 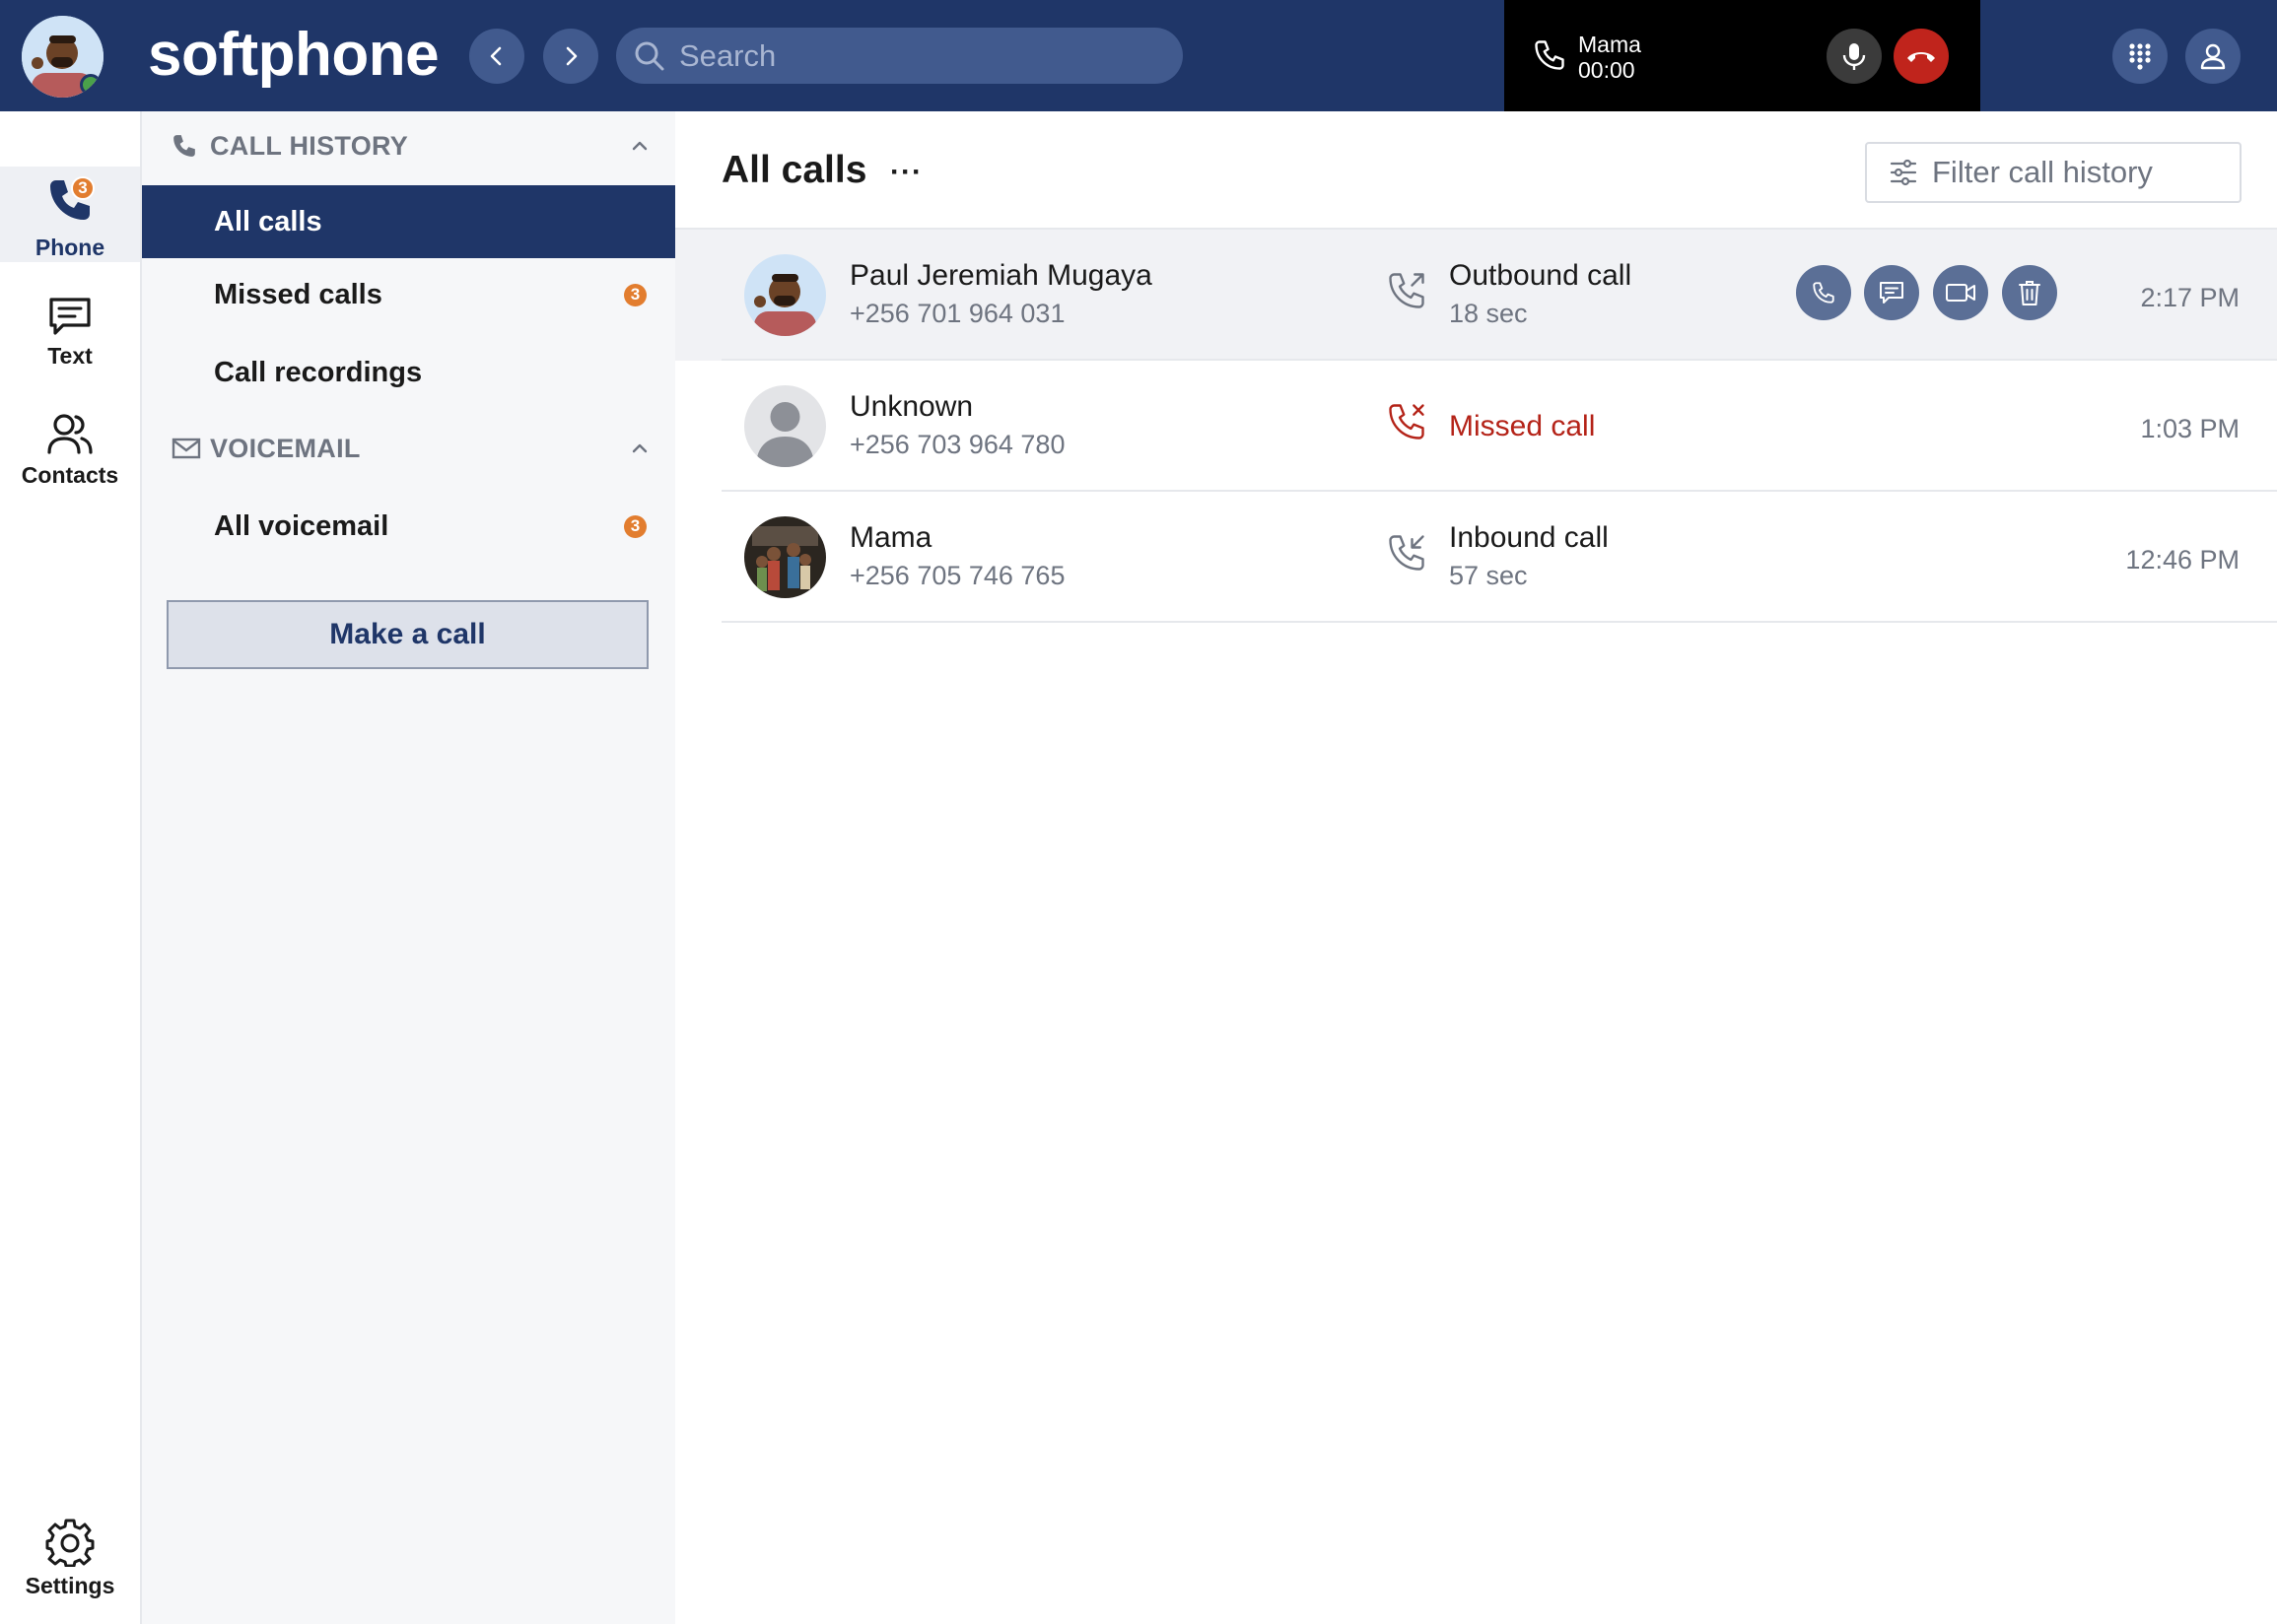 I want to click on delete-call-button, so click(x=2030, y=292).